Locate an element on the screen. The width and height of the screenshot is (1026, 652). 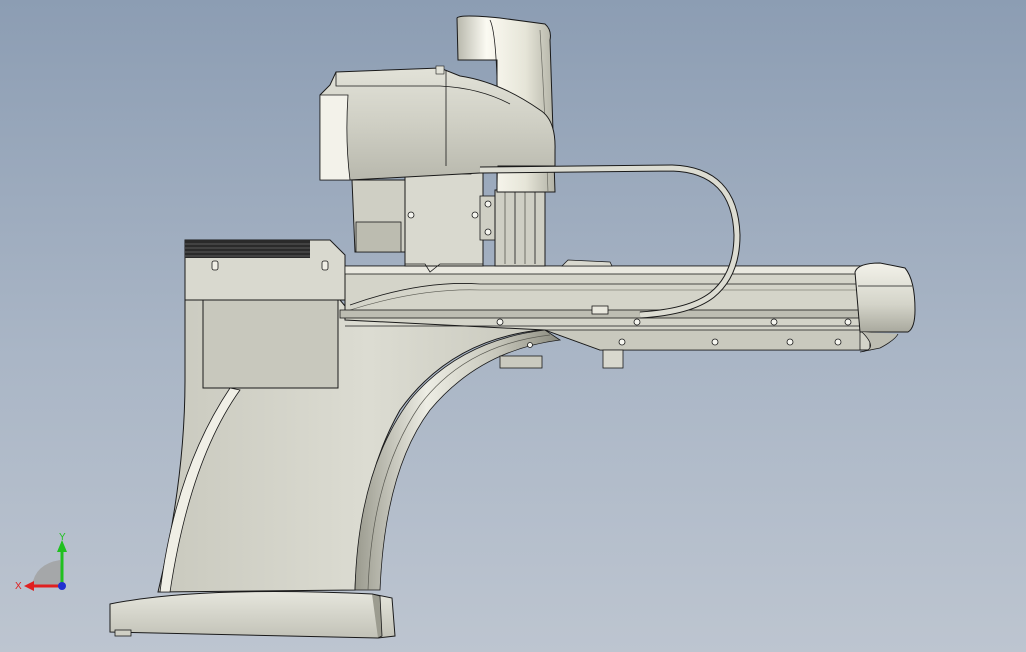
carriage-block is located at coordinates (450, 219).